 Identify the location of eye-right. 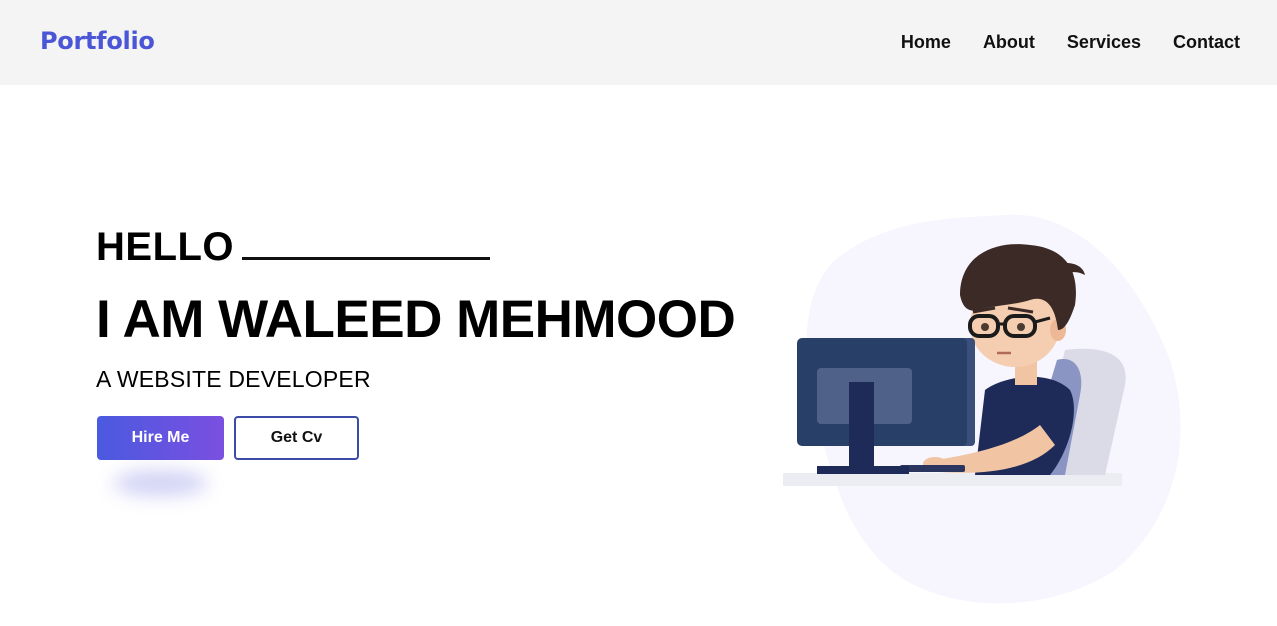
(1021, 327).